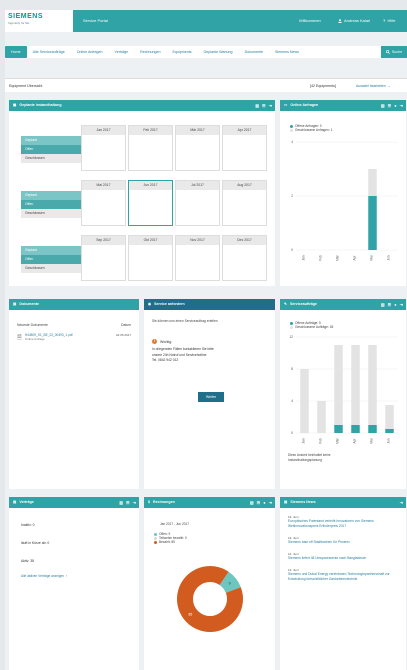  Describe the element at coordinates (103, 258) in the screenshot. I see `month-cell: Sep 2017` at that location.